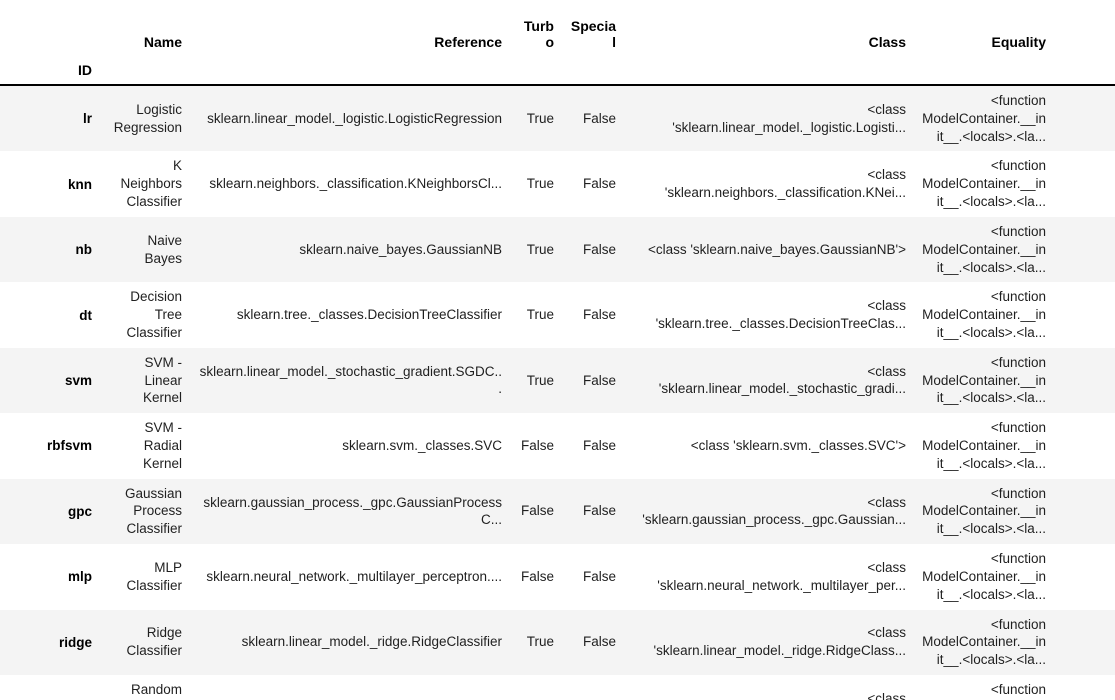  Describe the element at coordinates (536, 27) in the screenshot. I see `column-header-turbo: Turbo` at that location.